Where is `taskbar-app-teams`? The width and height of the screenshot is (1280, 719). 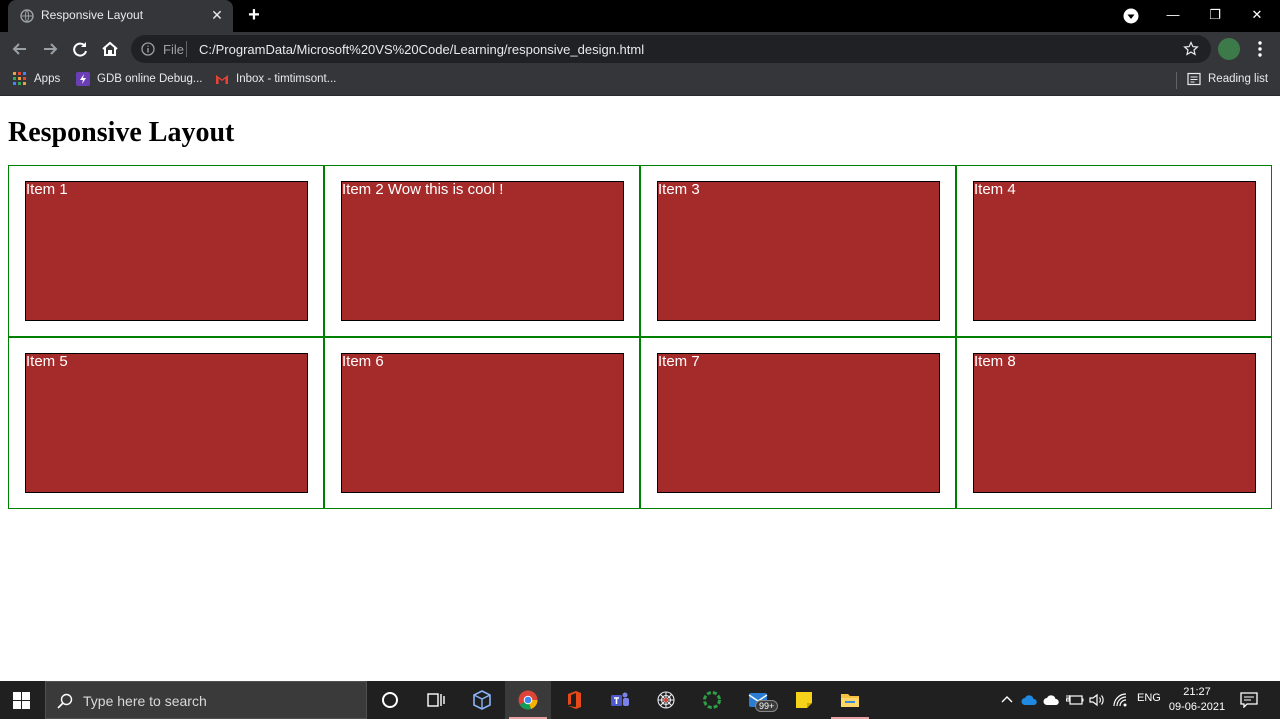 taskbar-app-teams is located at coordinates (620, 700).